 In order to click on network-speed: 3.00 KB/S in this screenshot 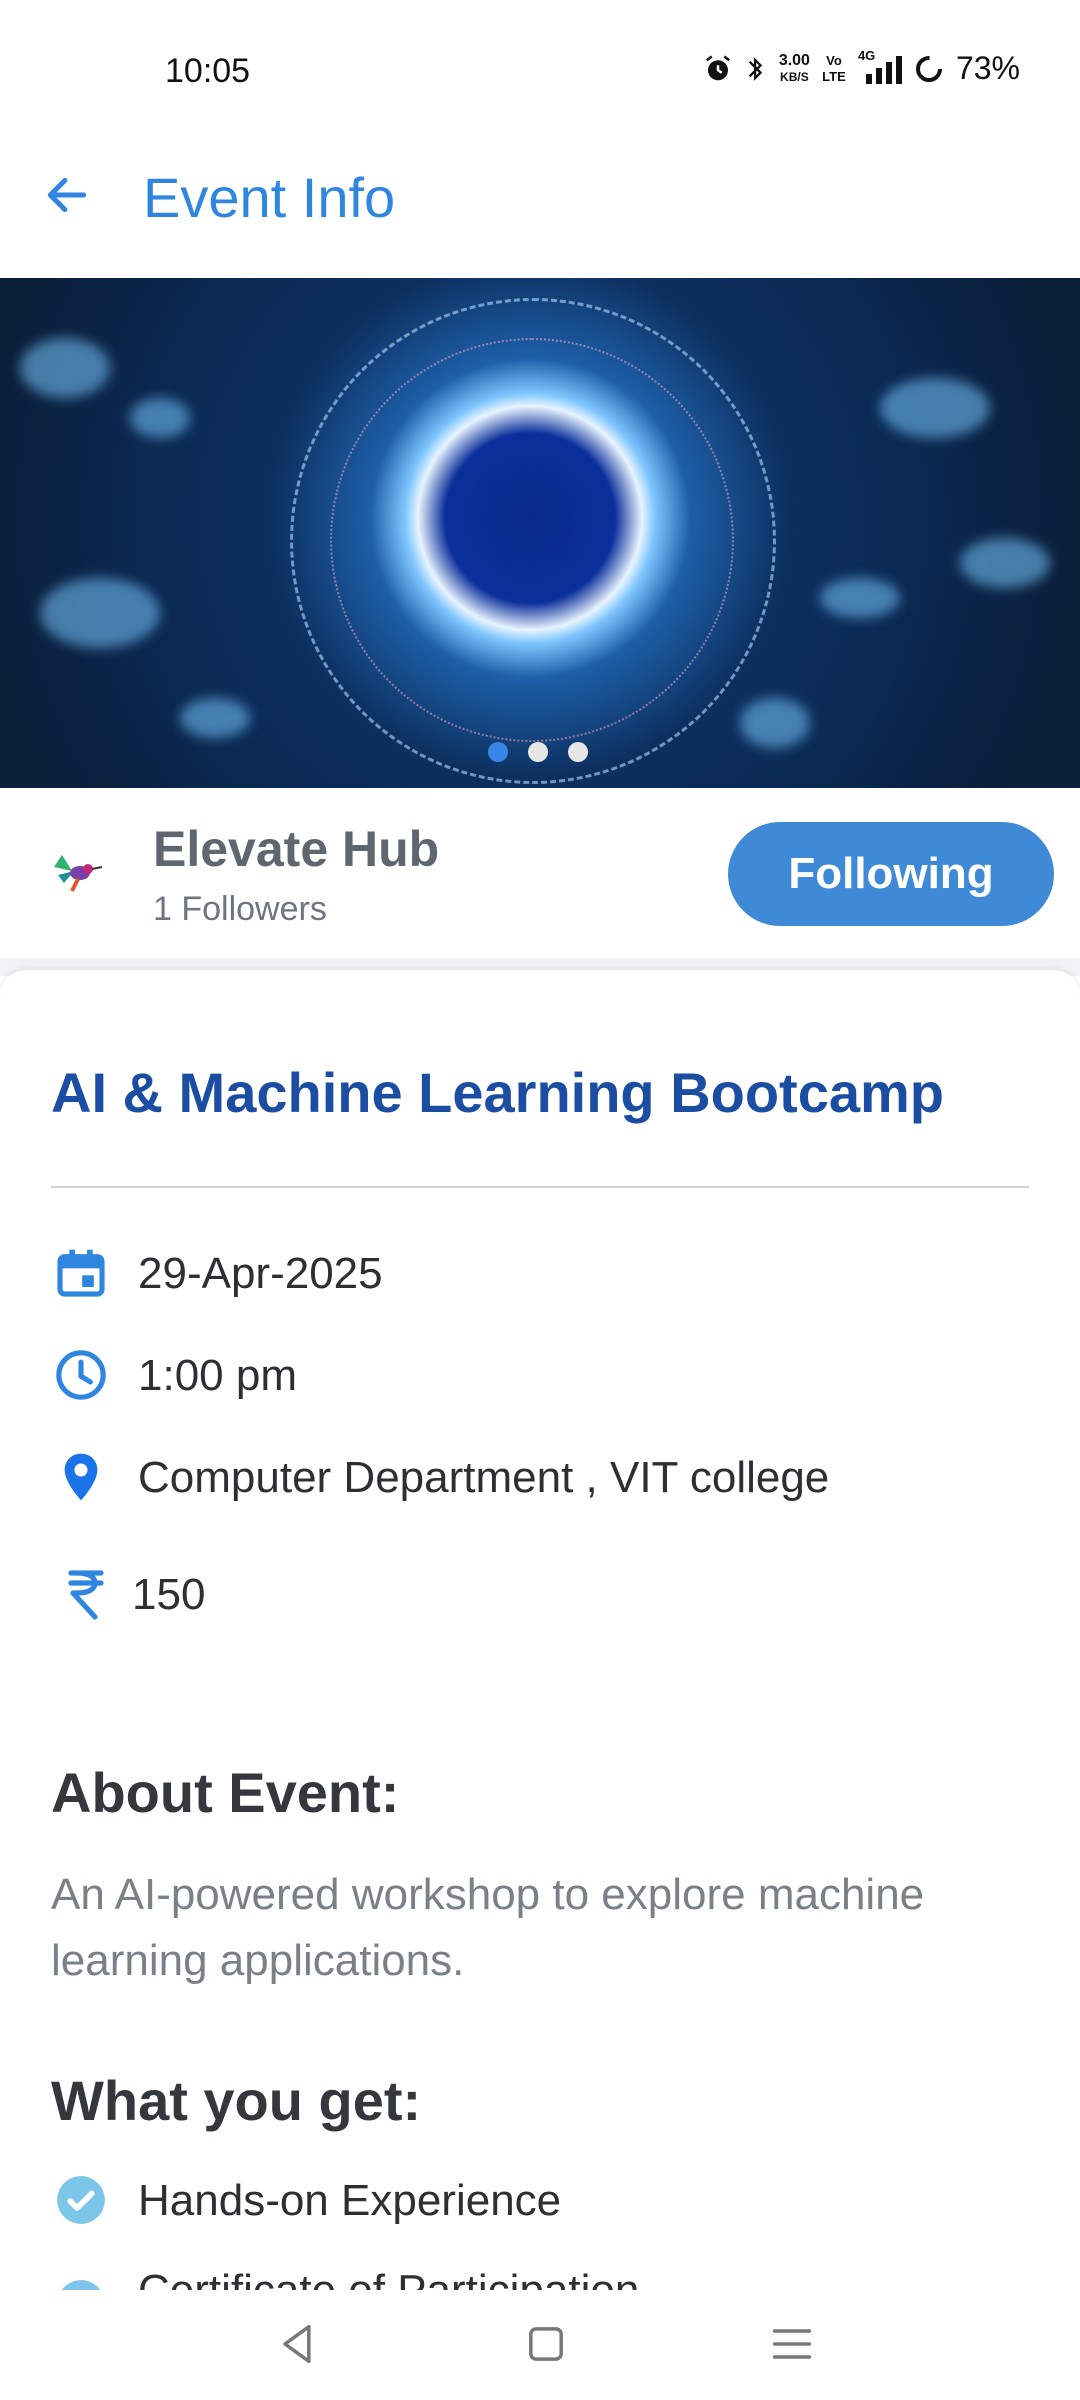, I will do `click(794, 67)`.